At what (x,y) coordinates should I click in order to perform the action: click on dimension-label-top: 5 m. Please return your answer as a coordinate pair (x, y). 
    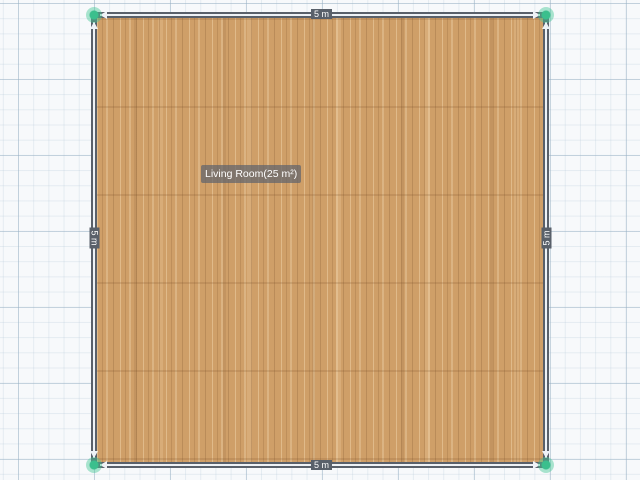
    Looking at the image, I should click on (322, 14).